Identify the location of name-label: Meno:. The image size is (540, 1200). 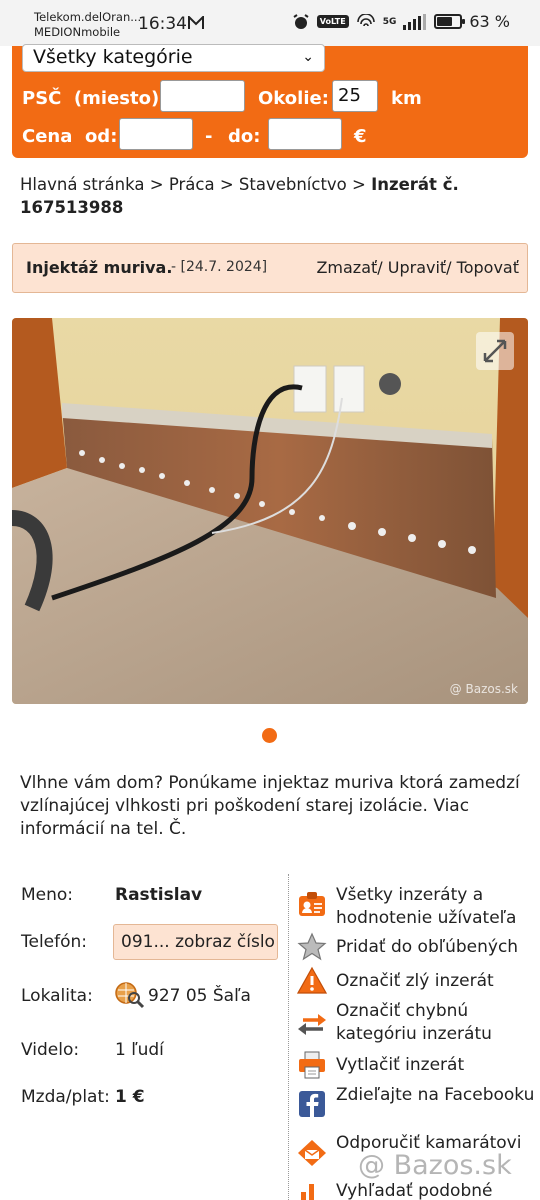
(47, 895).